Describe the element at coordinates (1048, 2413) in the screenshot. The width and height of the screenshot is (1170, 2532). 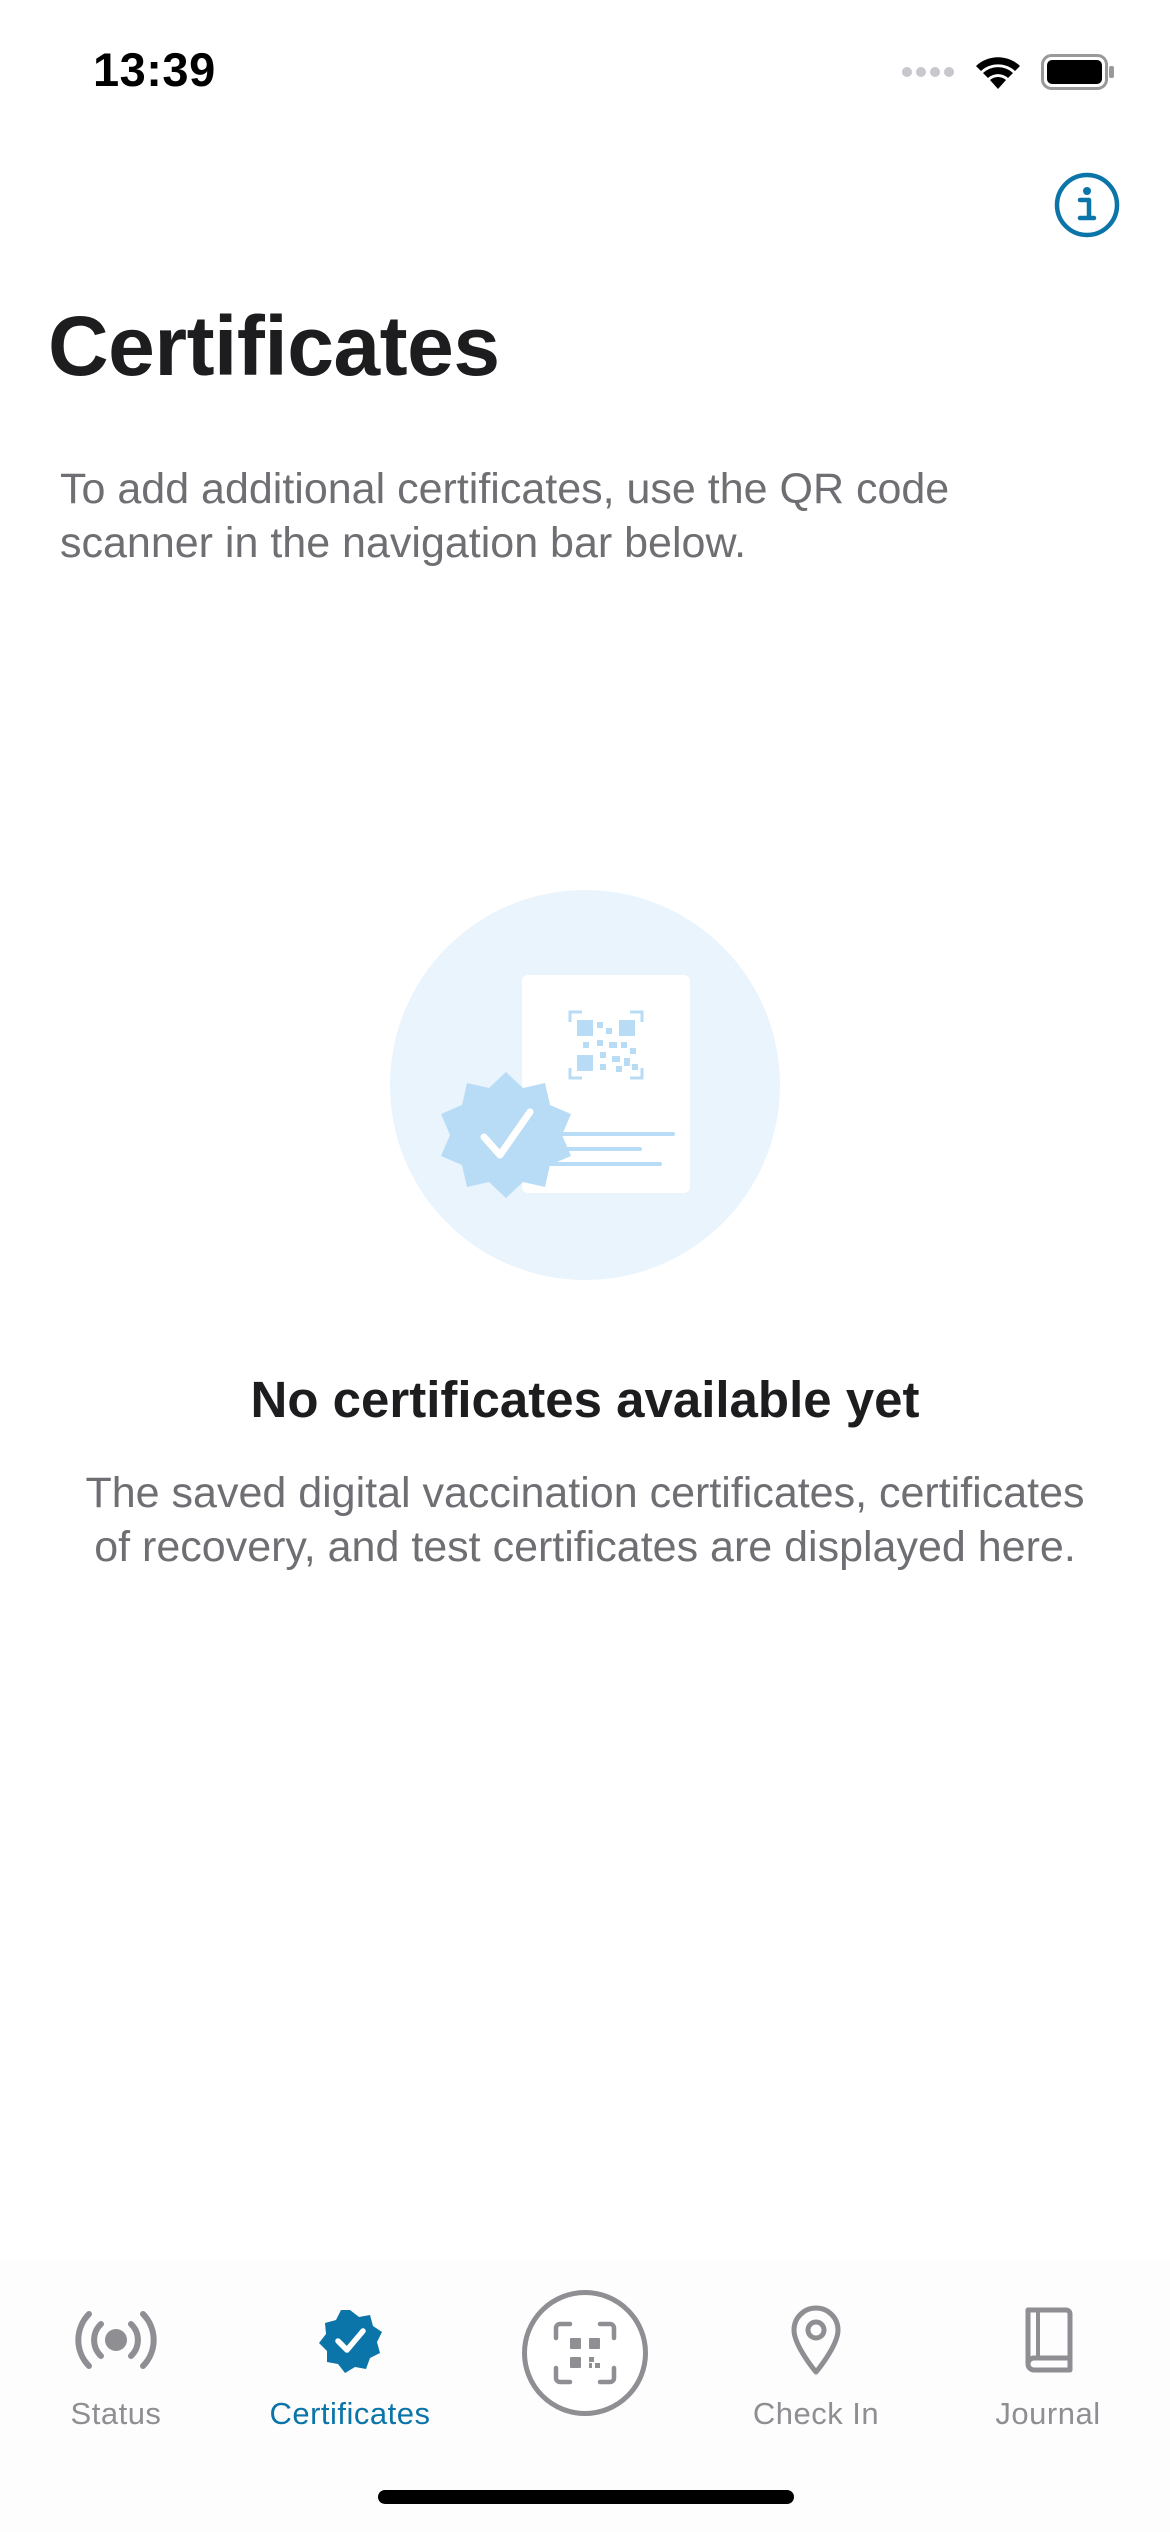
I see `tab-label-journal: Journal` at that location.